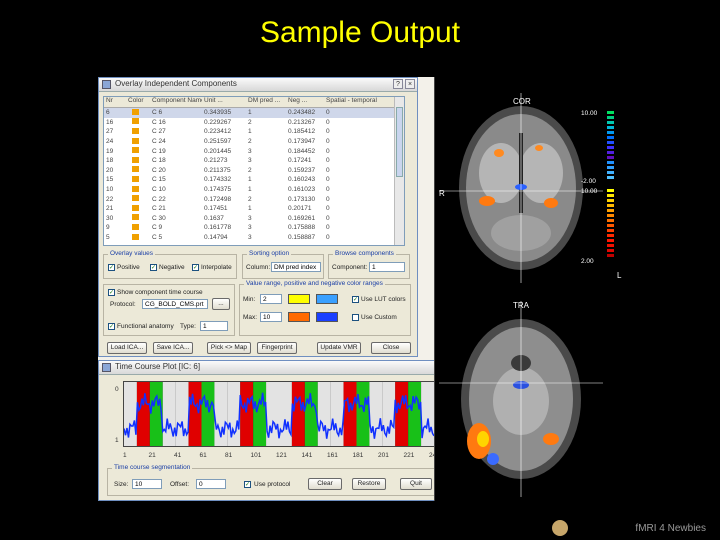  Describe the element at coordinates (398, 84) in the screenshot. I see `help-icon: ?` at that location.